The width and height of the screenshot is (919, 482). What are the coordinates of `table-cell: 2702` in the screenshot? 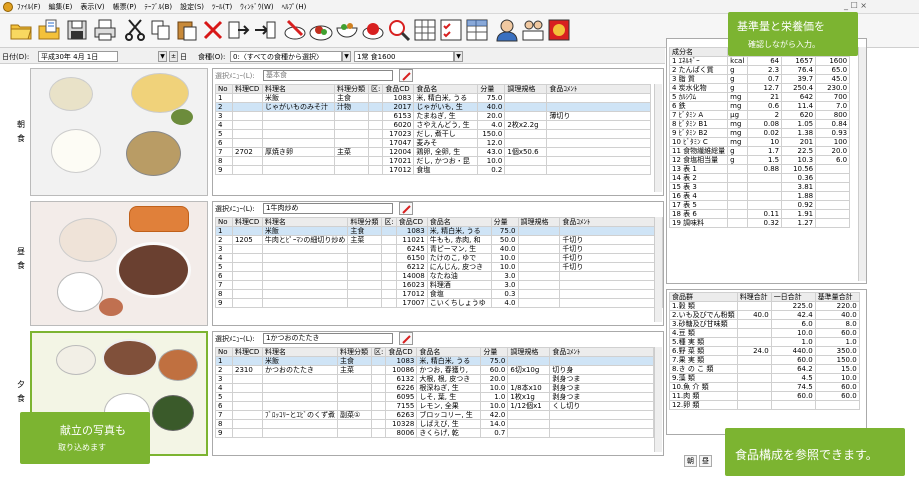 It's located at (247, 152).